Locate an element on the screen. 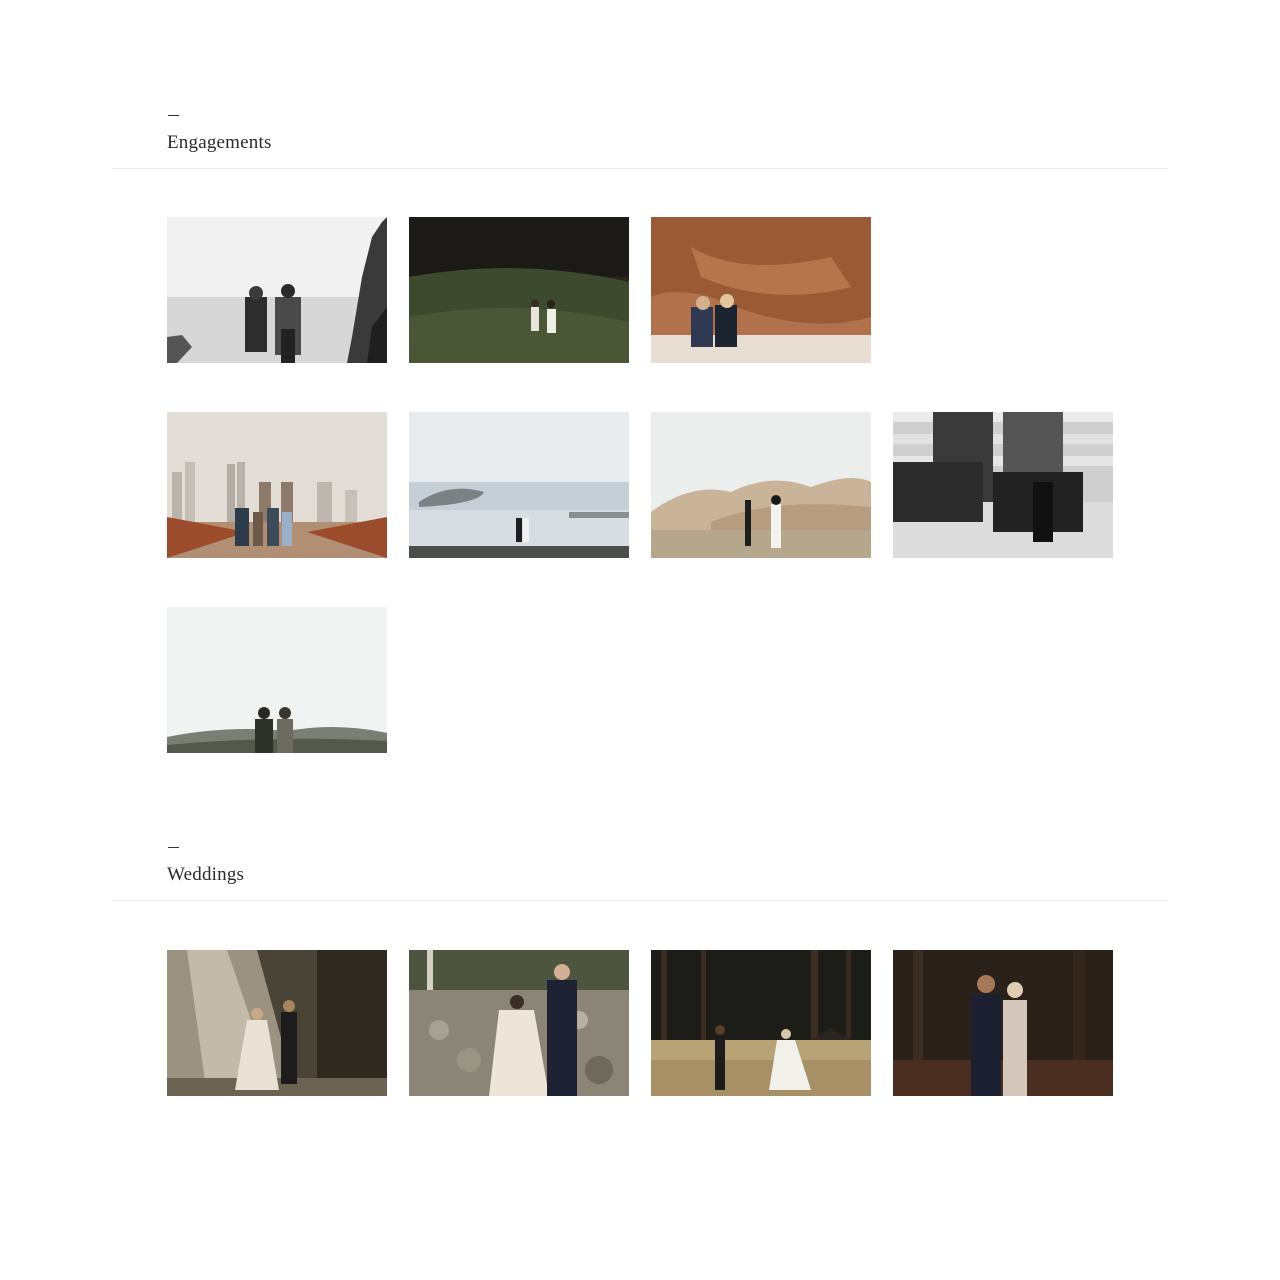 This screenshot has width=1280, height=1280. bride-groom-in-dark-woods-image is located at coordinates (1003, 1023).